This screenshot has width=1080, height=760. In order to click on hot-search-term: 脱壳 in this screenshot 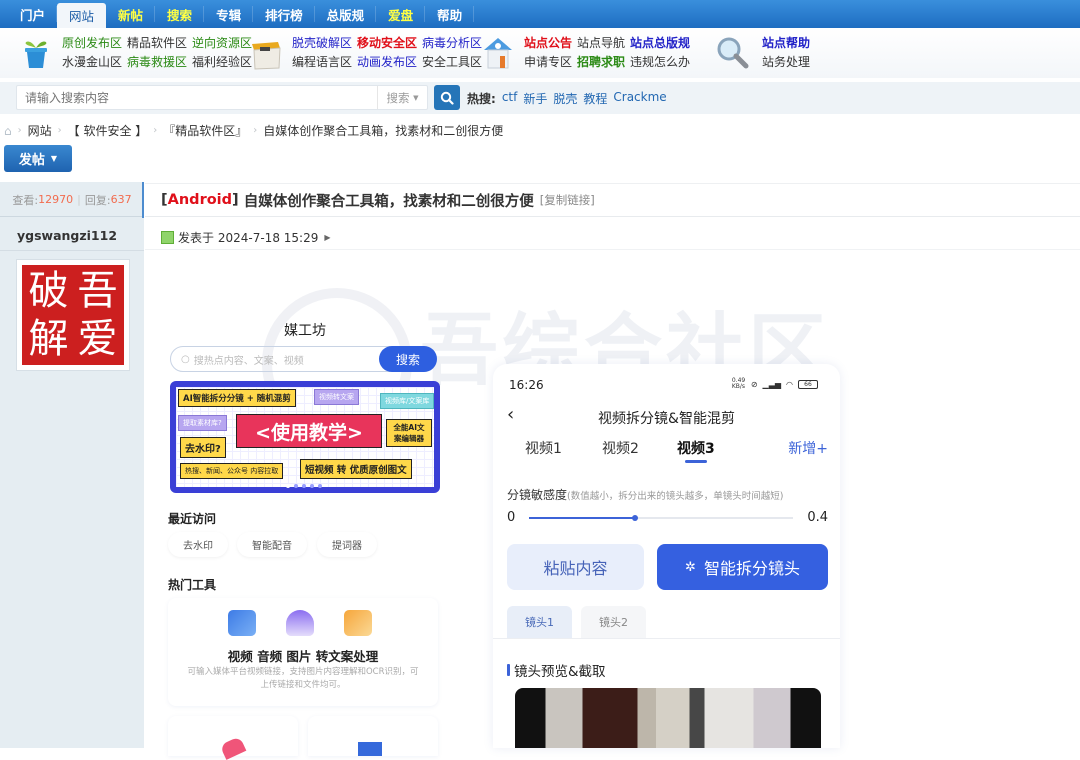, I will do `click(565, 98)`.